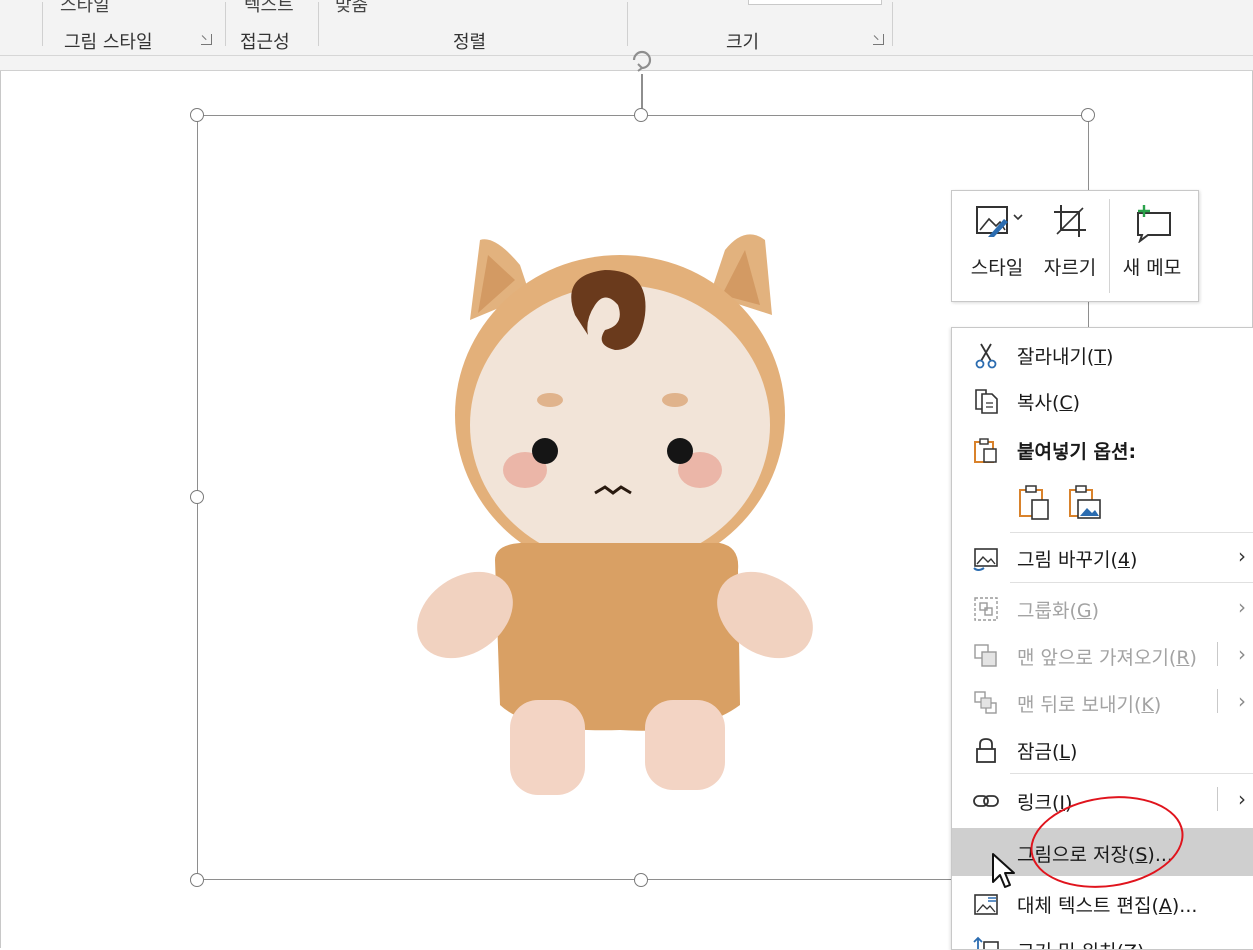  Describe the element at coordinates (985, 655) in the screenshot. I see `bring-to-front-icon` at that location.